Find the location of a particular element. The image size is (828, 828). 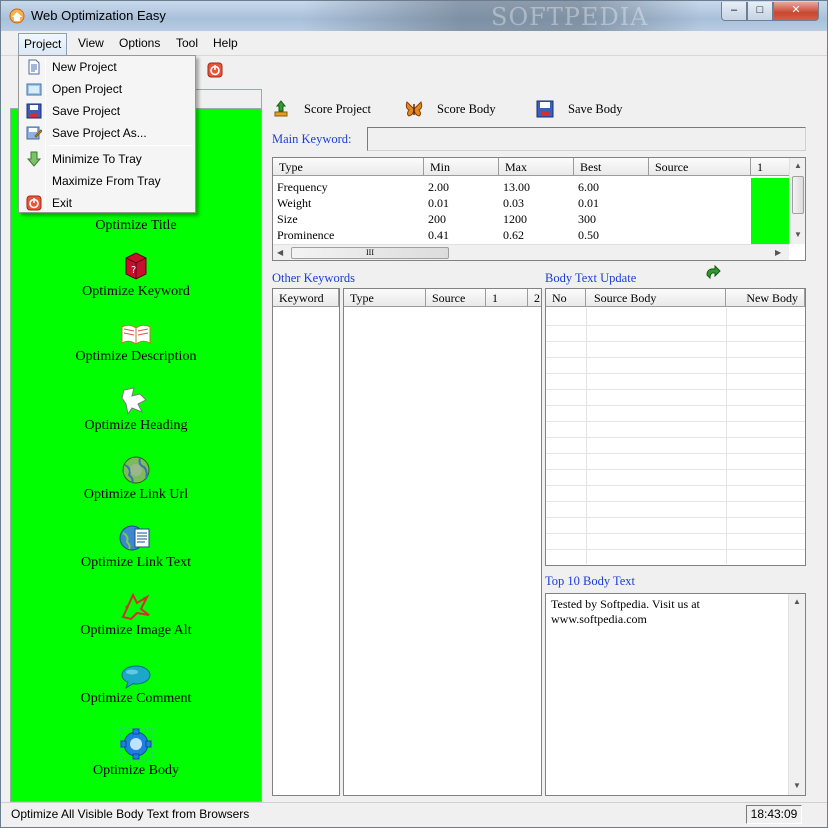

column-header-best: Best is located at coordinates (611, 167).